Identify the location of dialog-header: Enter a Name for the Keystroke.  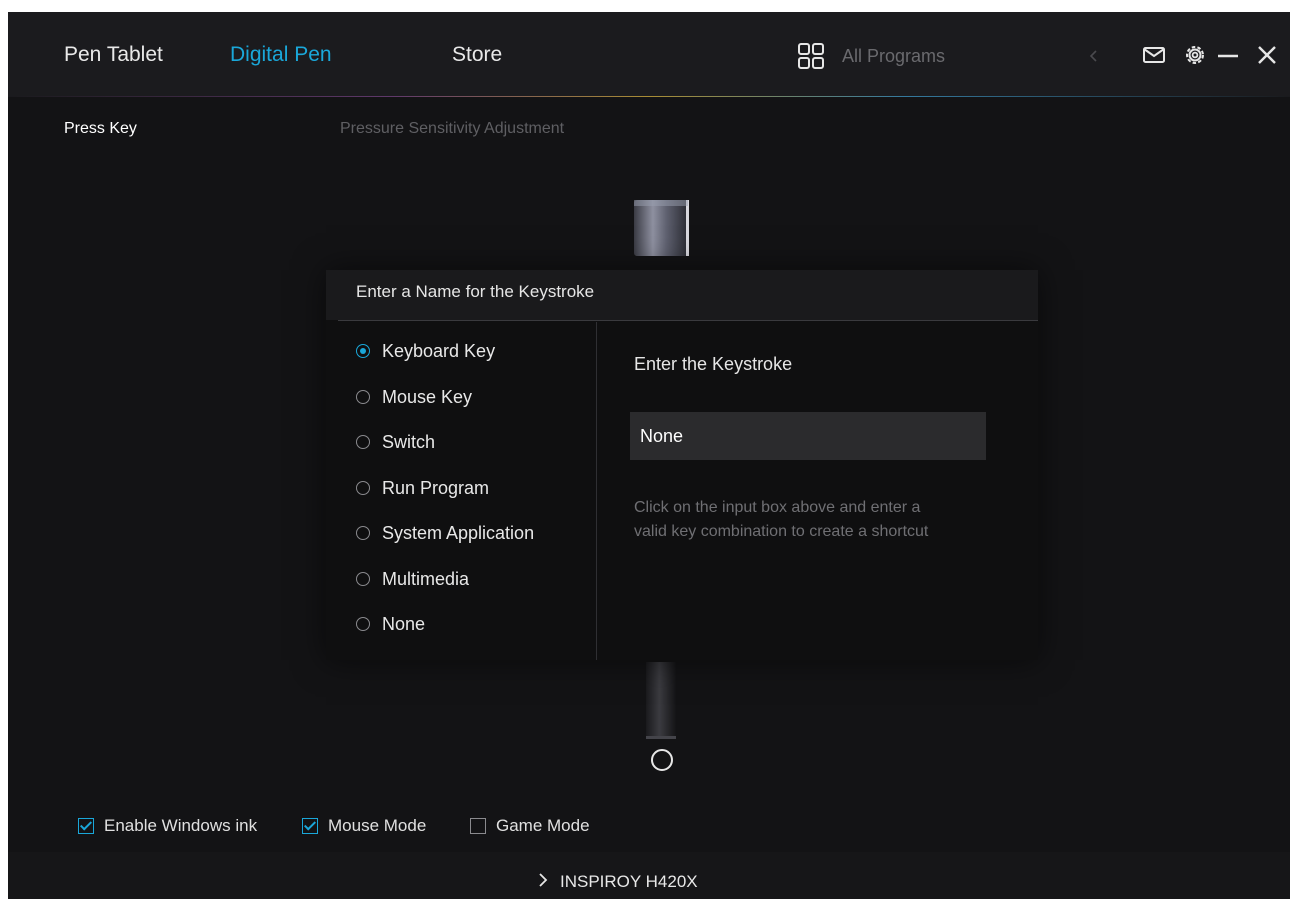
(682, 295).